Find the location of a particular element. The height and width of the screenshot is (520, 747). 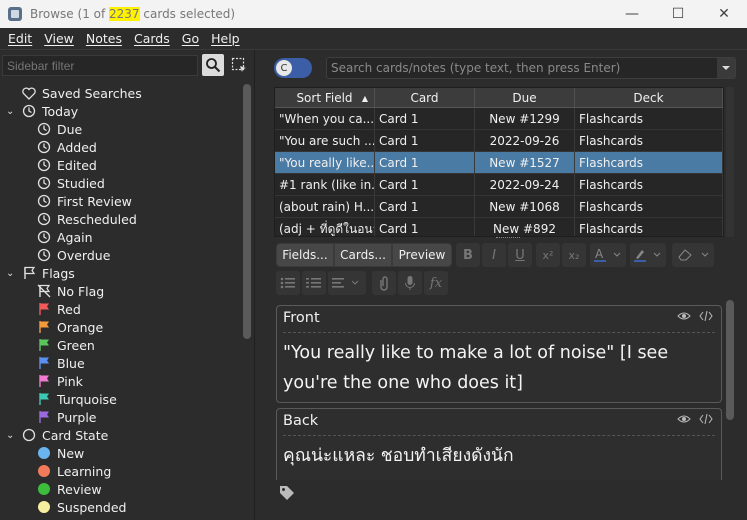

sidebar-item-again: Again is located at coordinates (120, 237).